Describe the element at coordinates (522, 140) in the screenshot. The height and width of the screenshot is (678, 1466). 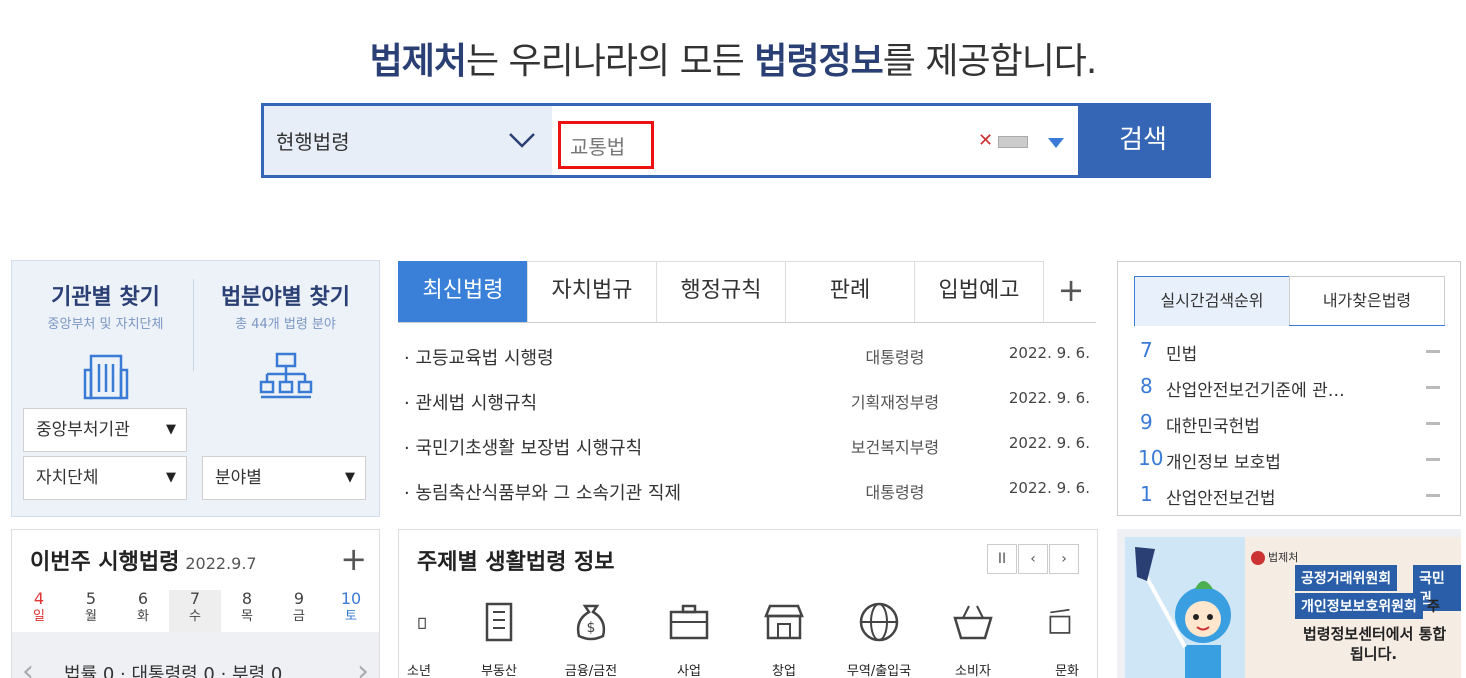
I see `chevron-down-icon` at that location.